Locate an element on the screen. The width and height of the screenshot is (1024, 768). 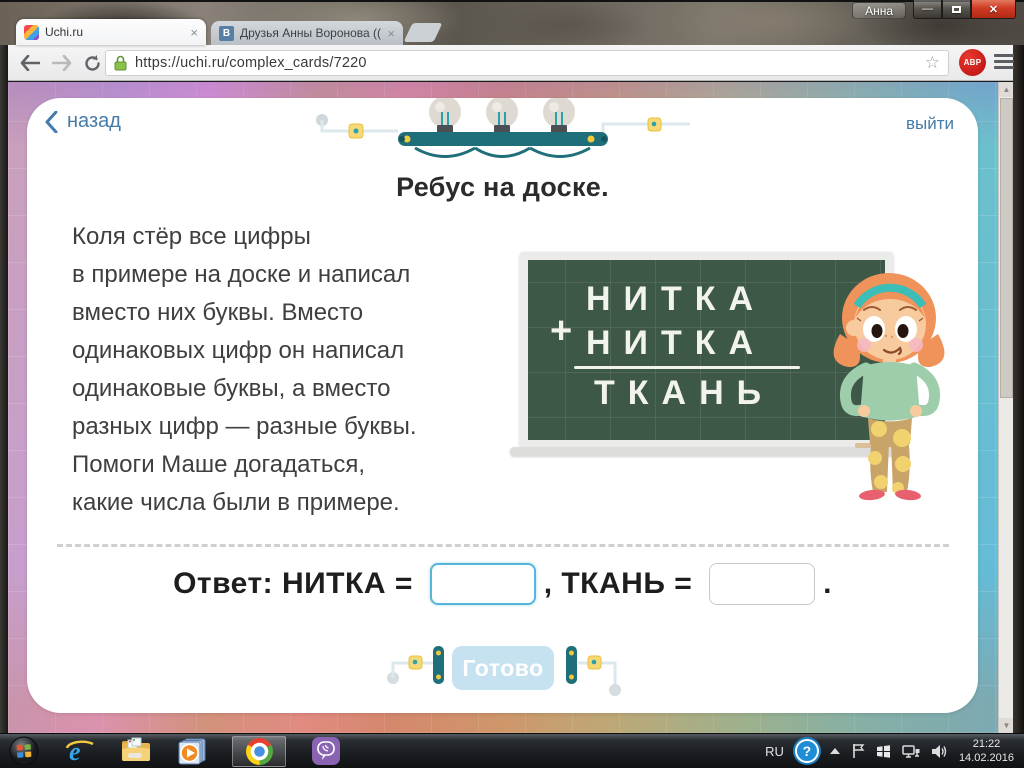
scrollbar-thumb is located at coordinates (1006, 248).